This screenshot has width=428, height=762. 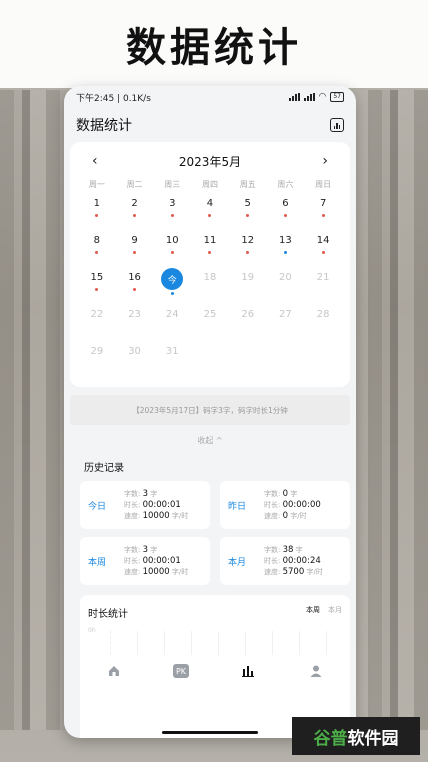 I want to click on stats-icon, so click(x=248, y=671).